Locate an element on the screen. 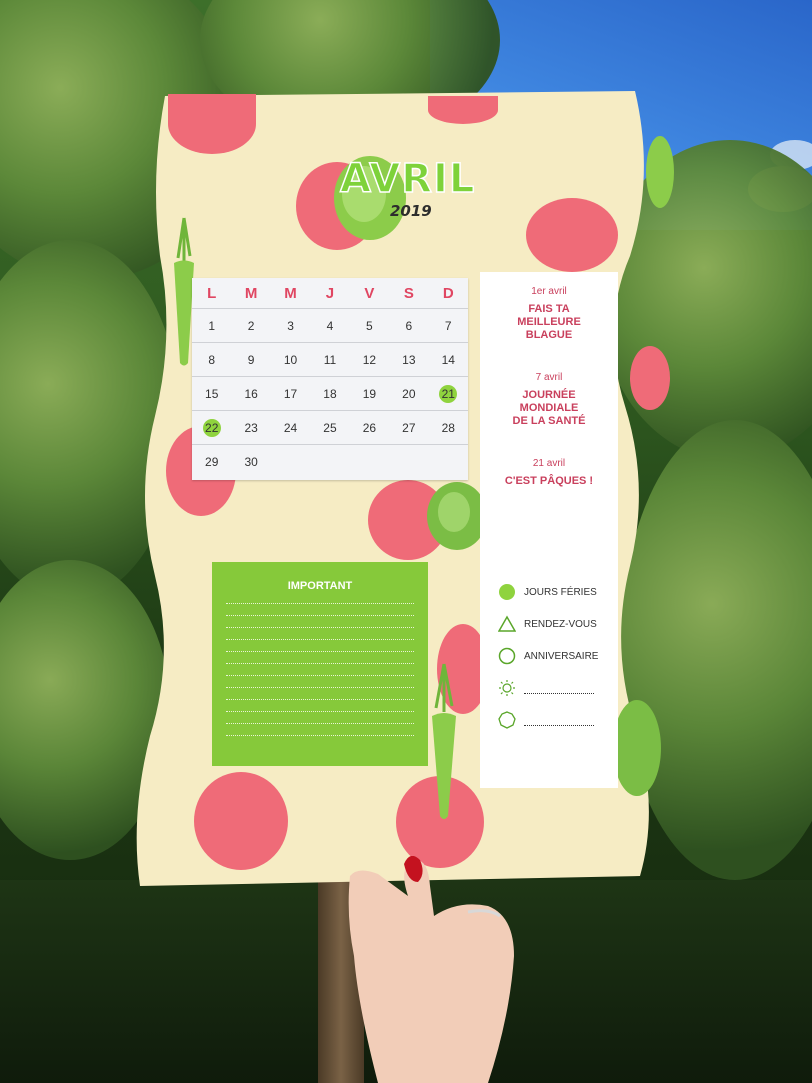  legend-item: RENDEZ-VOUS is located at coordinates (548, 624).